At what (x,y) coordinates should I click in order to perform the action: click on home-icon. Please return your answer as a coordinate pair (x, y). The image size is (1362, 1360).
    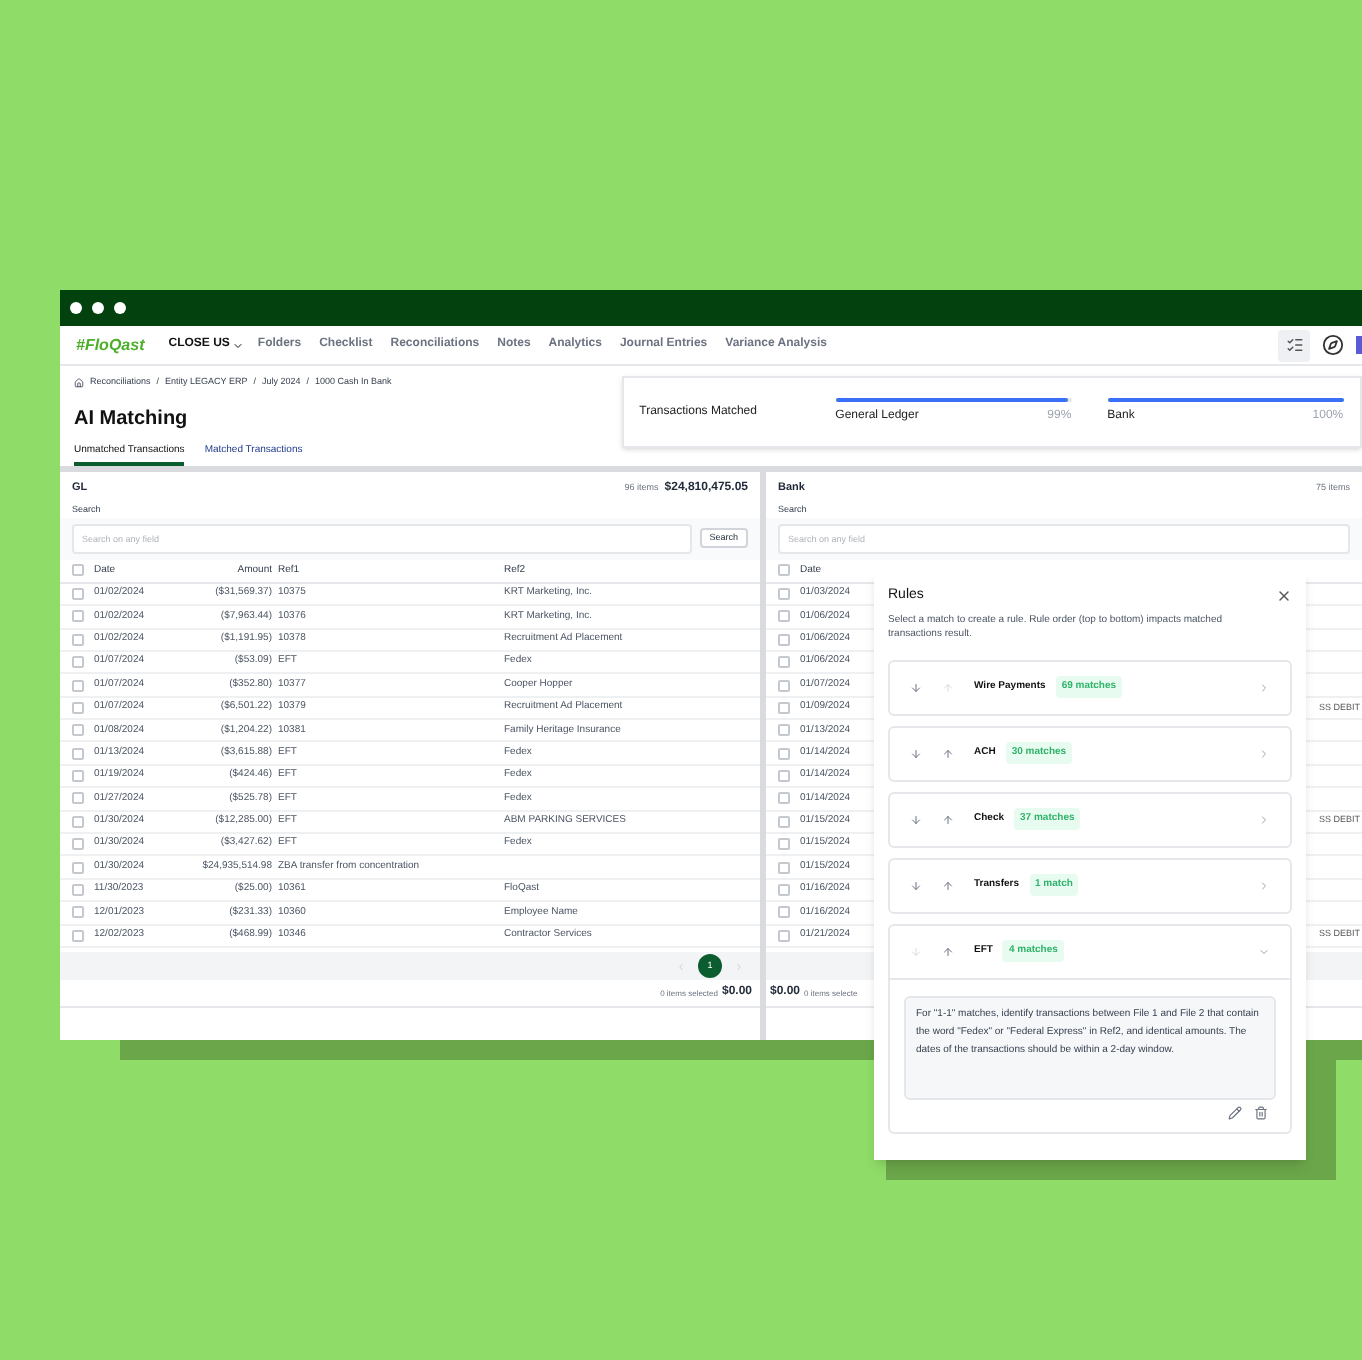
    Looking at the image, I should click on (79, 382).